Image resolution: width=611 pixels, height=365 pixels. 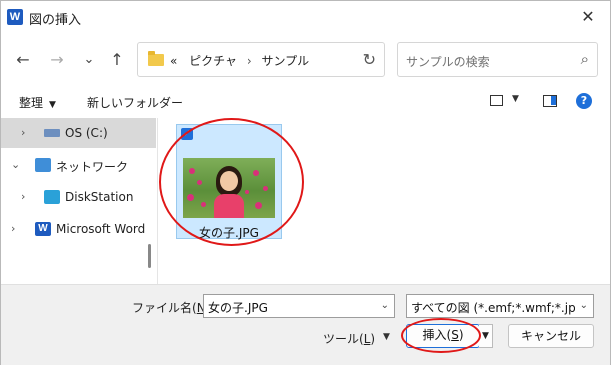 I want to click on recent-locations-chevron-icon: ⌄, so click(x=89, y=60).